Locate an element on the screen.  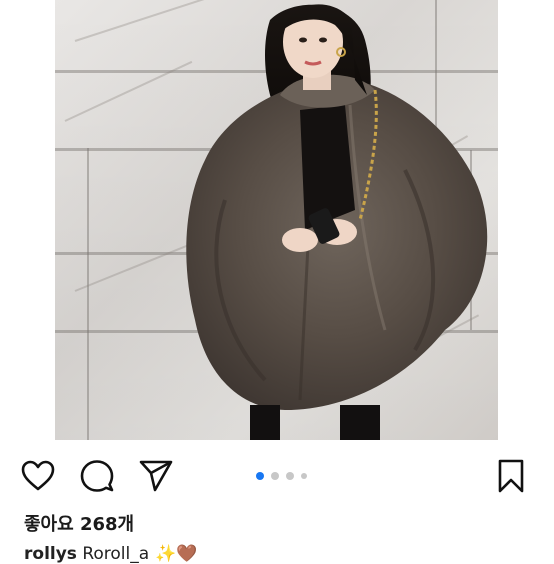
post-caption: rollys Roroll_a ✨🤎 is located at coordinates (111, 554).